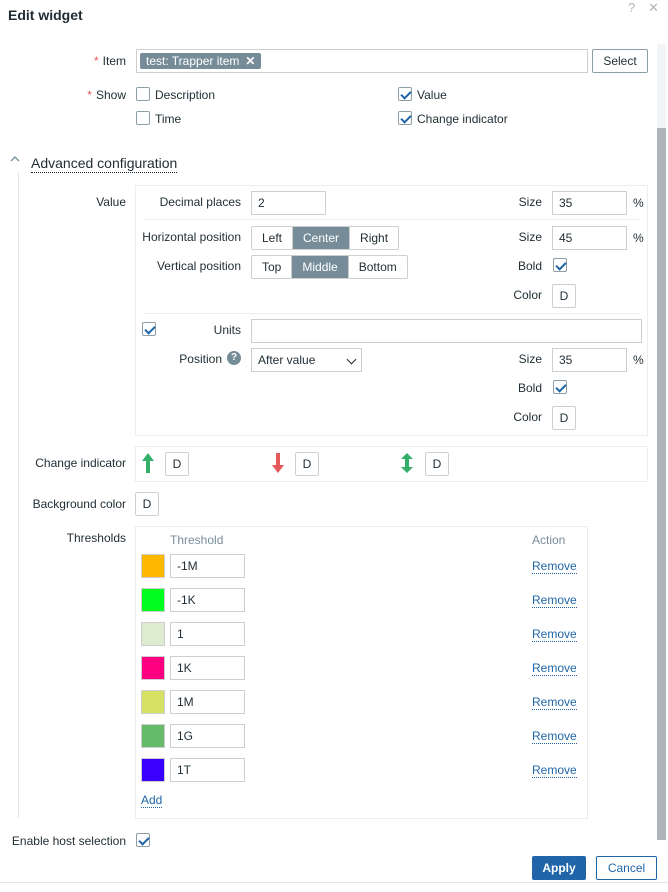 The height and width of the screenshot is (892, 668). Describe the element at coordinates (530, 202) in the screenshot. I see `decimal-size-label: Size` at that location.